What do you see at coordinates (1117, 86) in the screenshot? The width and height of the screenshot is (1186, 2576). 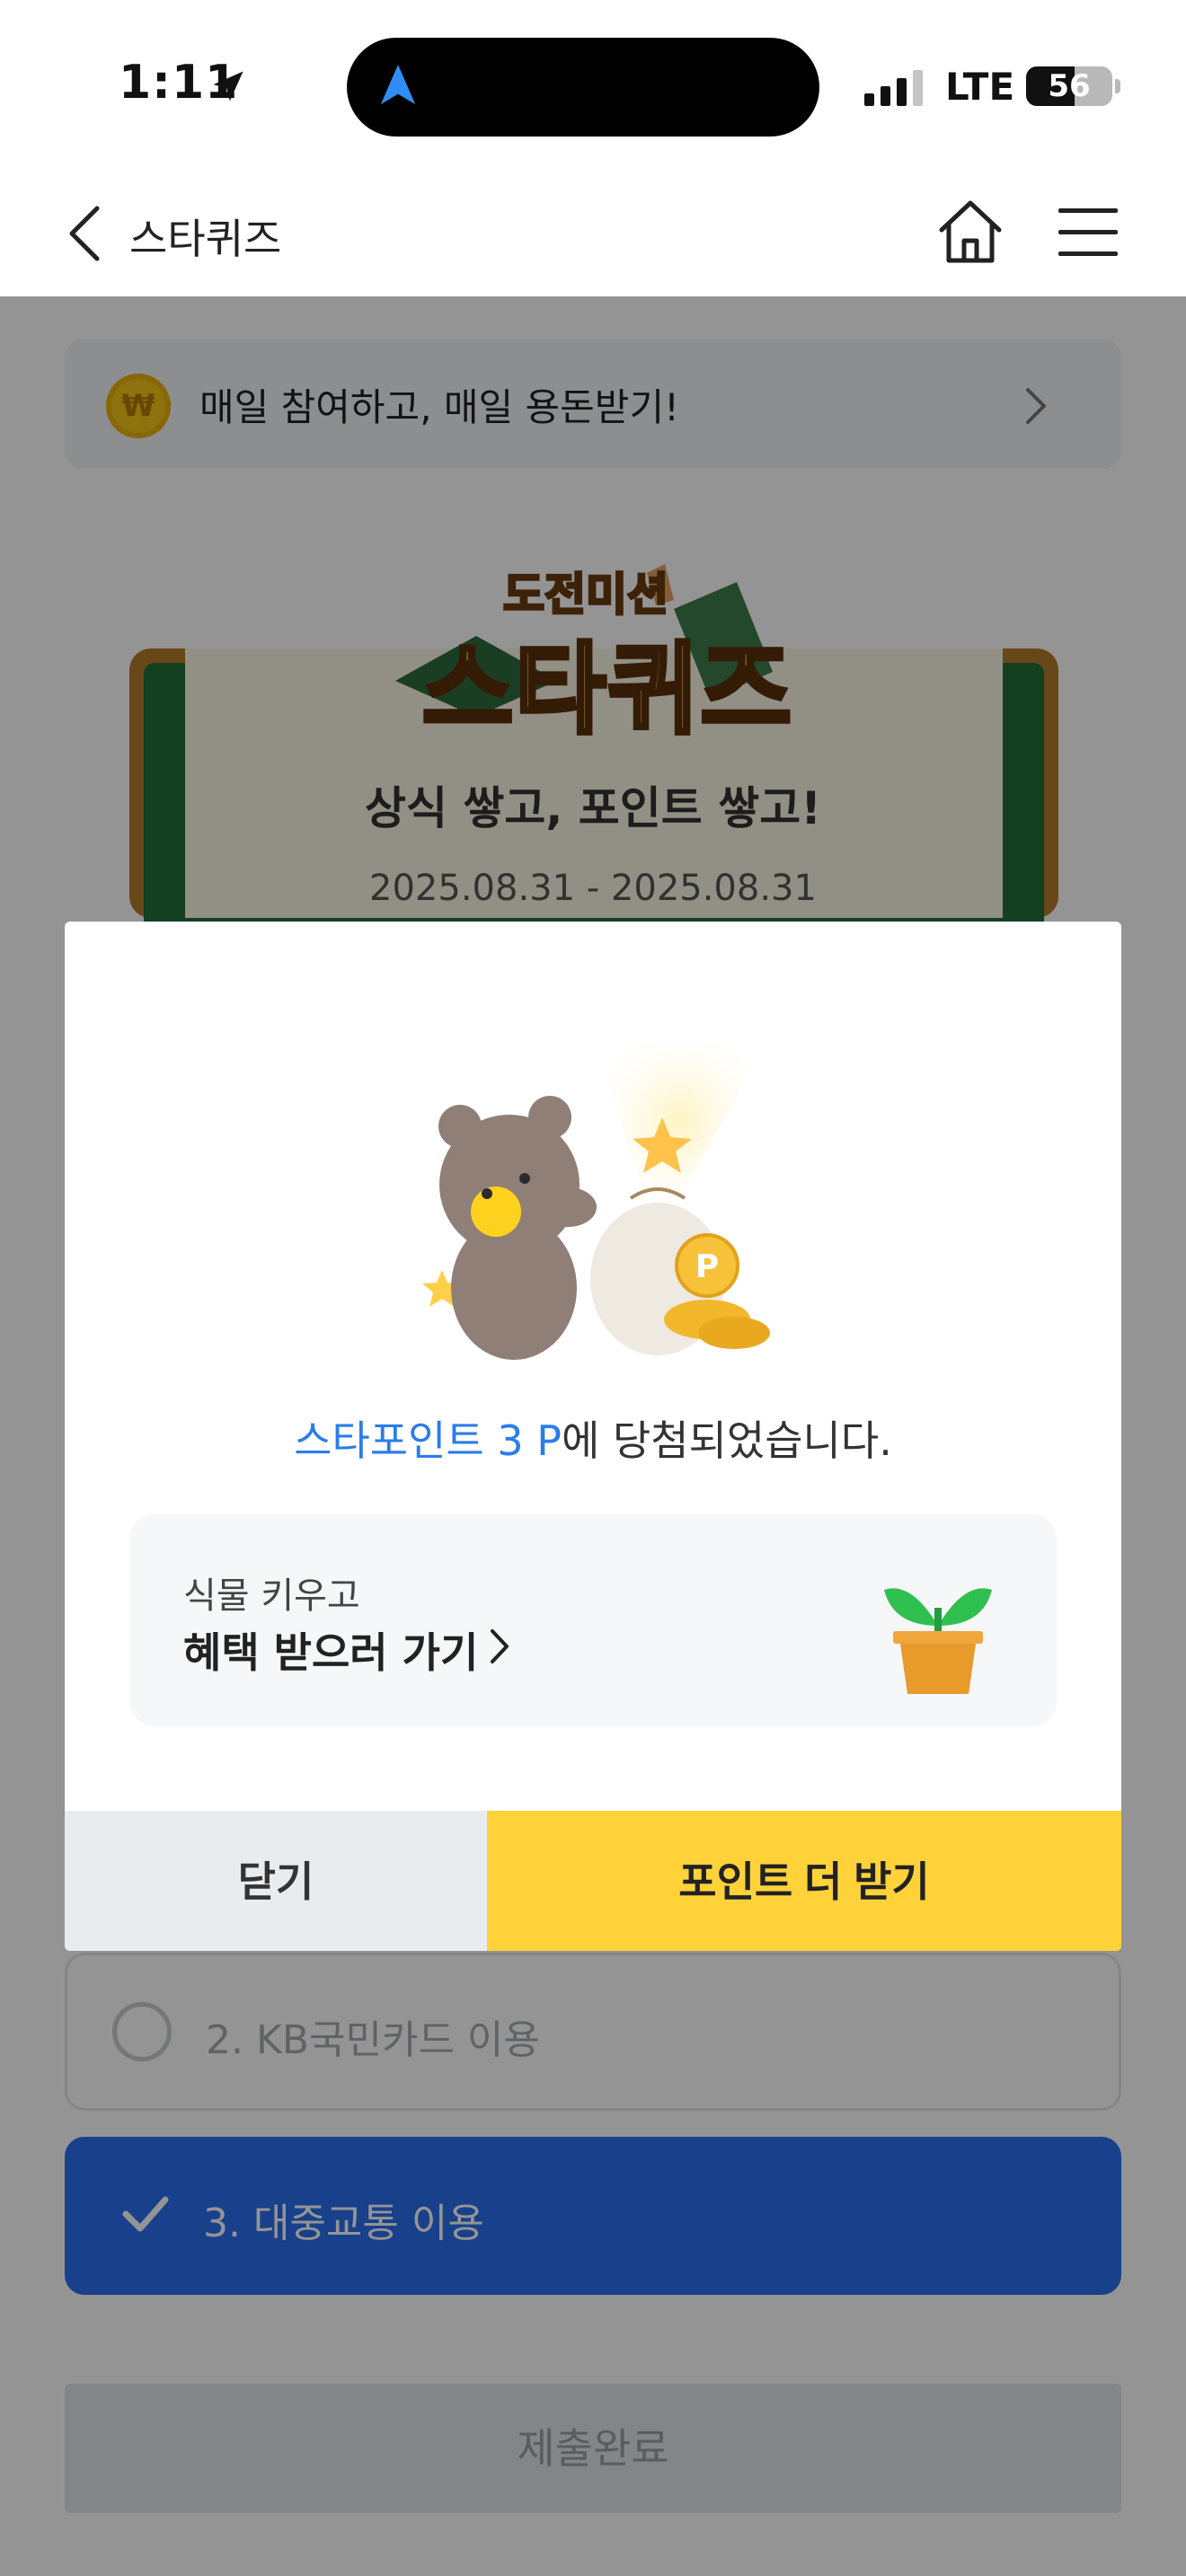 I see `battery-cap` at bounding box center [1117, 86].